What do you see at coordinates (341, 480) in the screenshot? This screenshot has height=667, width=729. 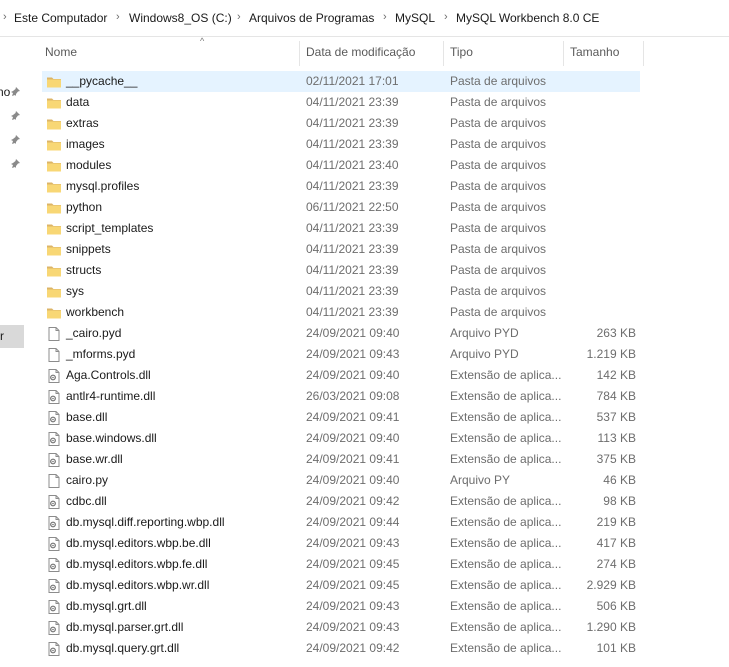 I see `file-row: cairo.py 24/09/2021 09:40 Arquivo PY 46 KB` at bounding box center [341, 480].